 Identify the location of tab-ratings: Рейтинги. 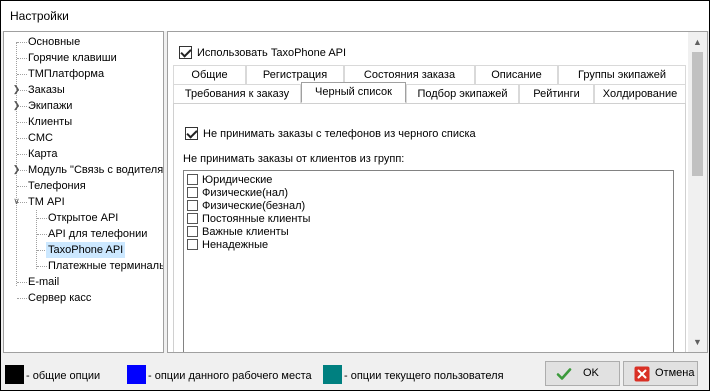
(556, 93).